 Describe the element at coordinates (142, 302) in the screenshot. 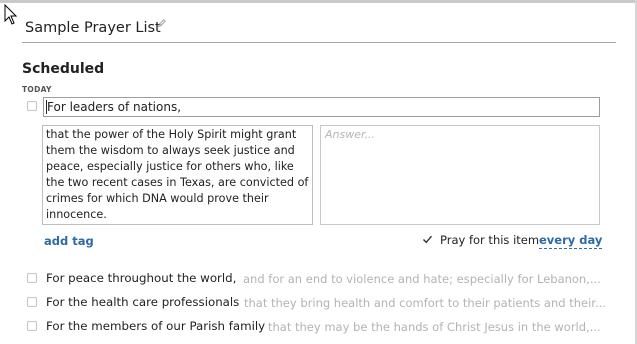

I see `list-item-title: For the health care professionals` at that location.